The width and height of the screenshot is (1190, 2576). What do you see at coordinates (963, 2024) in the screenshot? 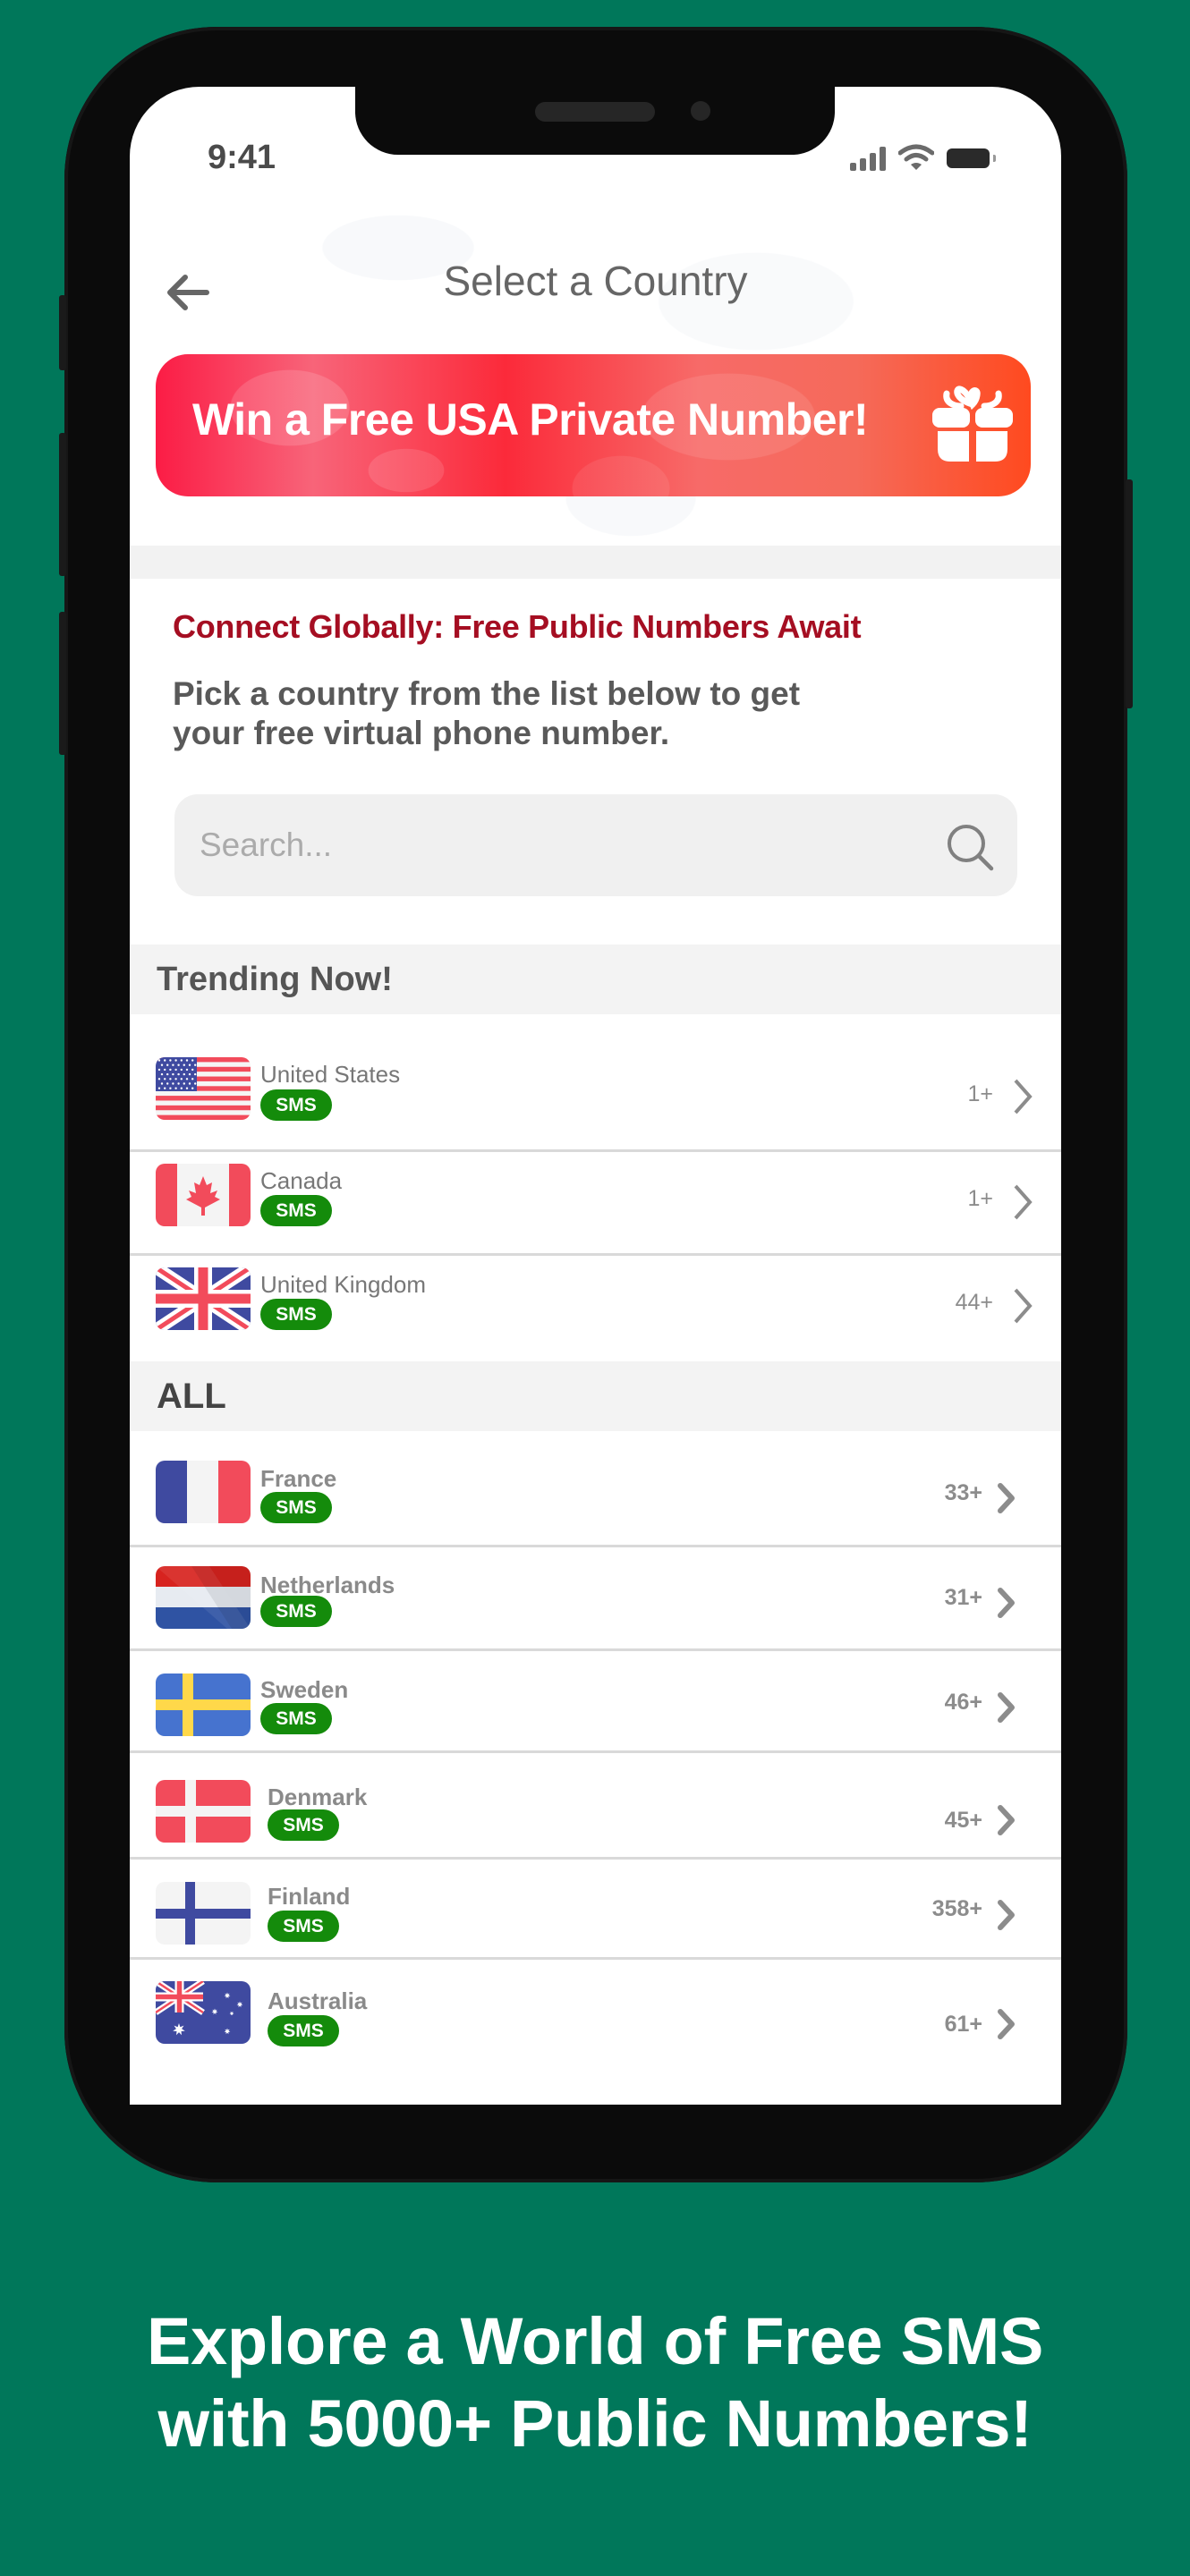
I see `number-count: 61+` at bounding box center [963, 2024].